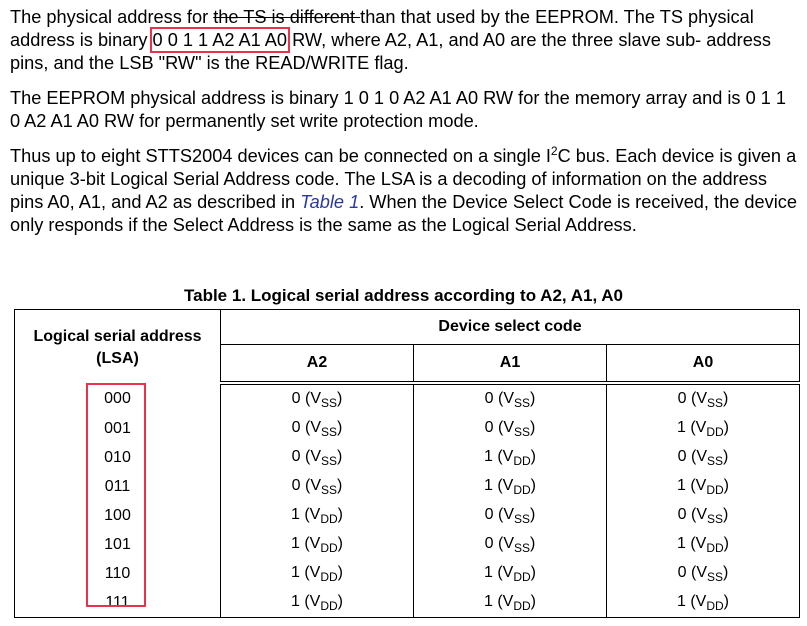  What do you see at coordinates (510, 364) in the screenshot?
I see `col-header-a1: A1` at bounding box center [510, 364].